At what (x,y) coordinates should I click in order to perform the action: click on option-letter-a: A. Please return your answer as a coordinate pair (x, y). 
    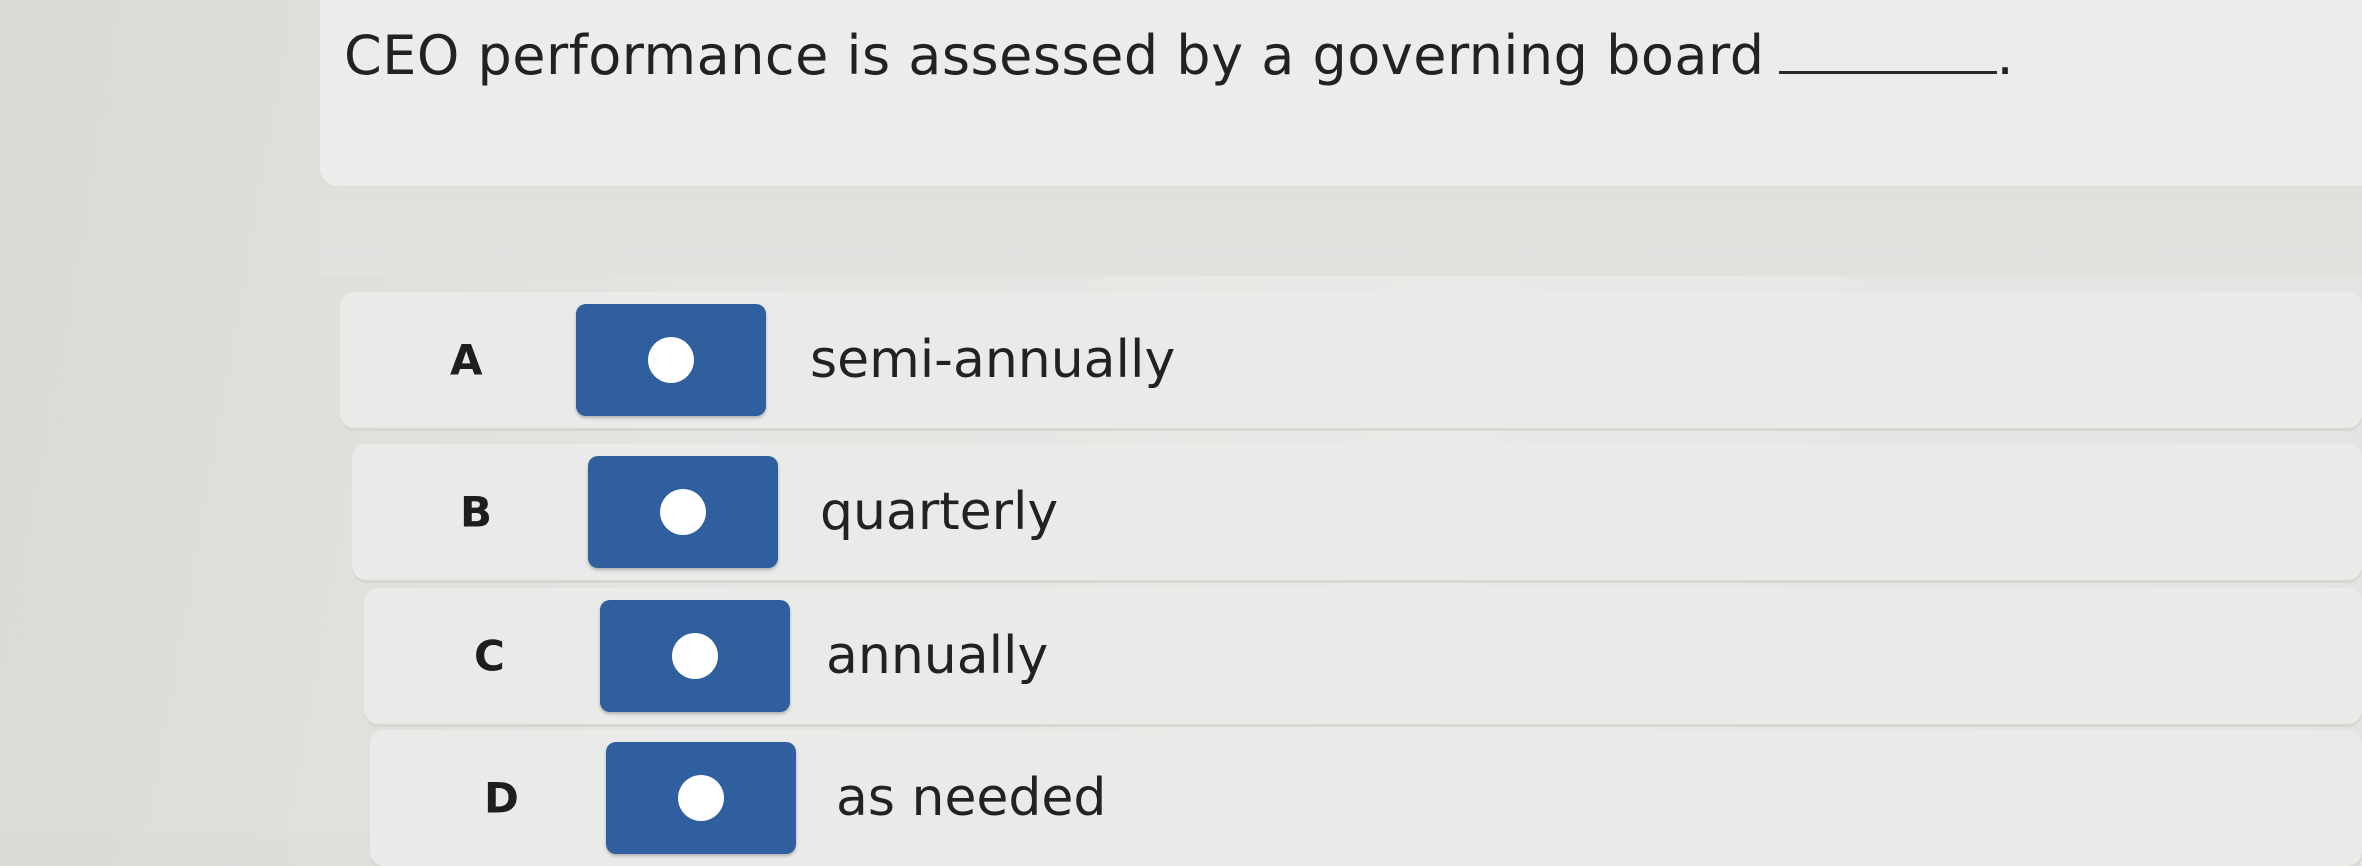
    Looking at the image, I should click on (466, 360).